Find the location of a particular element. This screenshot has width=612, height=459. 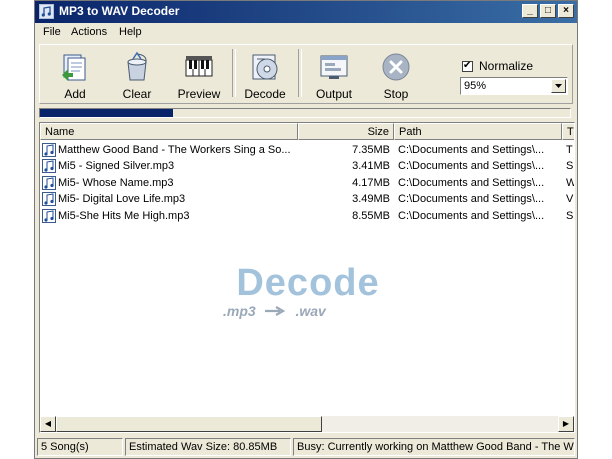

decode-disc-icon is located at coordinates (265, 67).